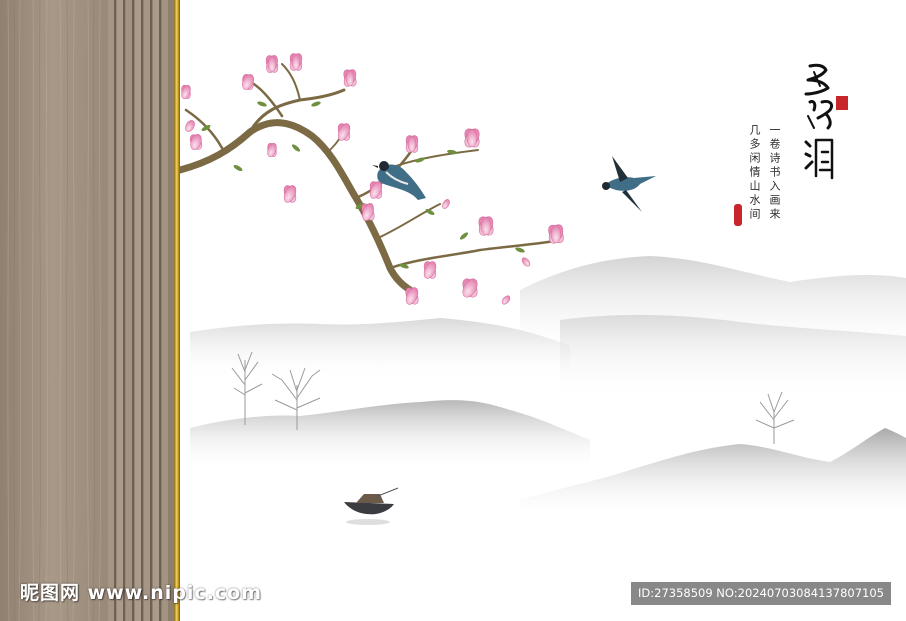 The image size is (906, 621). Describe the element at coordinates (761, 593) in the screenshot. I see `image-id-label: ID:27358509 NO:20240703084137807105` at that location.